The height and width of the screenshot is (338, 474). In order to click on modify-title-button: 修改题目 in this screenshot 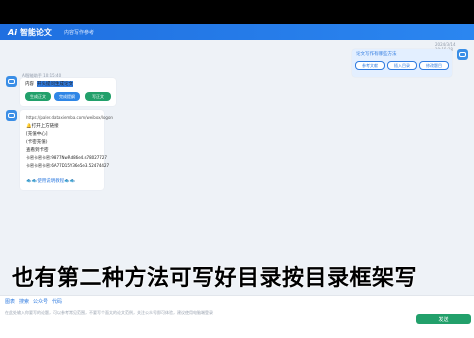, I will do `click(434, 65)`.